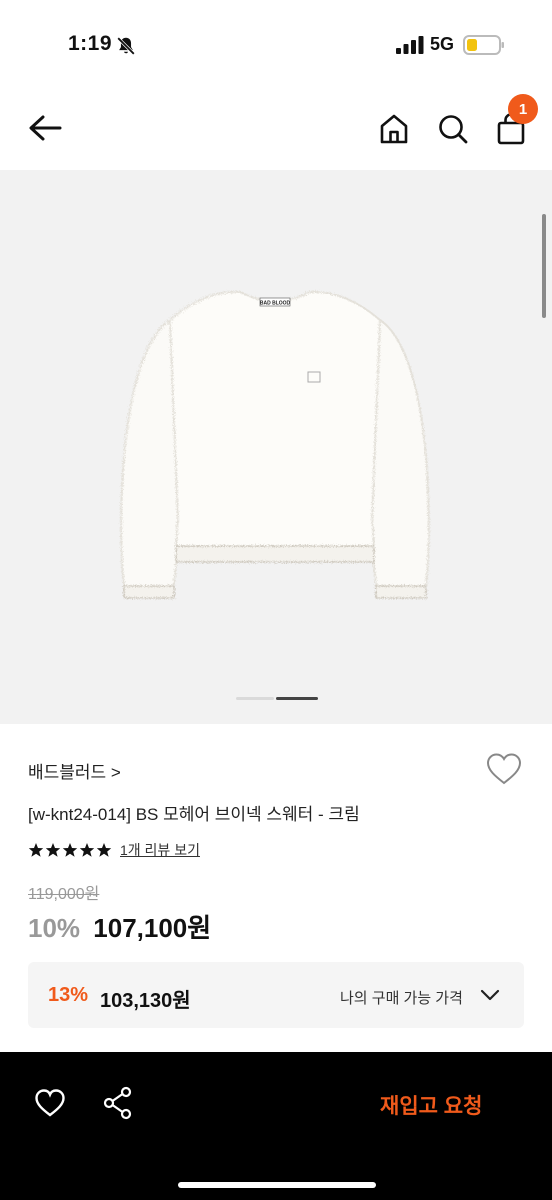 Image resolution: width=552 pixels, height=1200 pixels. Describe the element at coordinates (145, 1001) in the screenshot. I see `member-price: 103,130원` at that location.